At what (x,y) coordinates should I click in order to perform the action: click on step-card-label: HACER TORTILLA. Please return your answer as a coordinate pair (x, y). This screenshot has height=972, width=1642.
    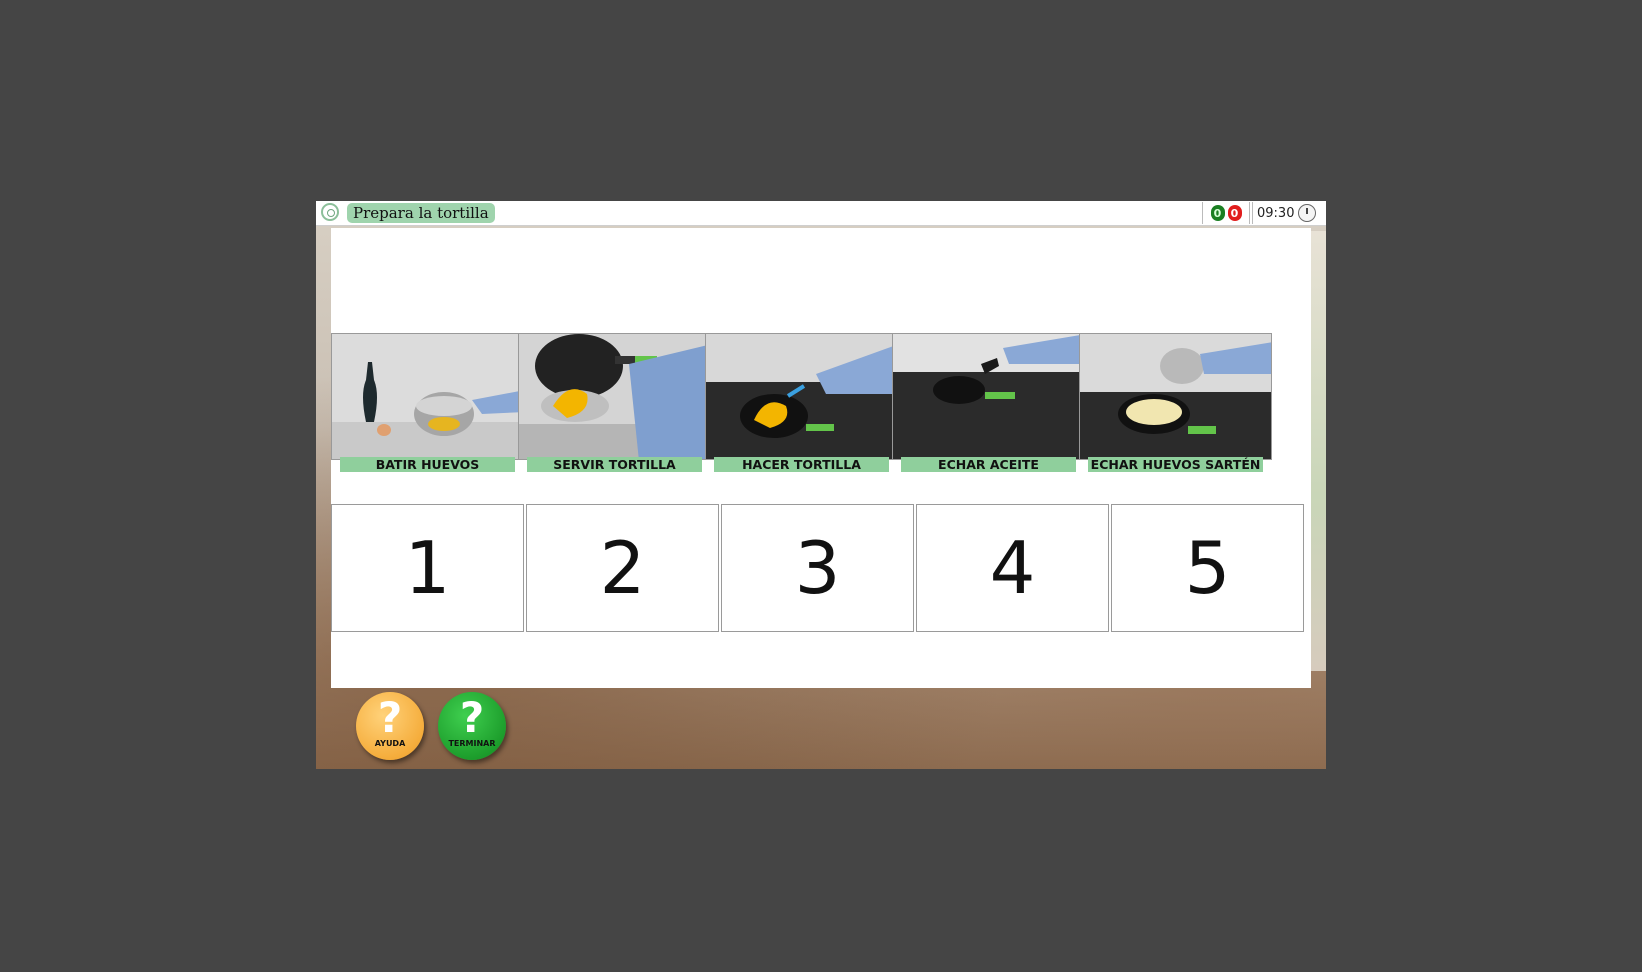
    Looking at the image, I should click on (801, 464).